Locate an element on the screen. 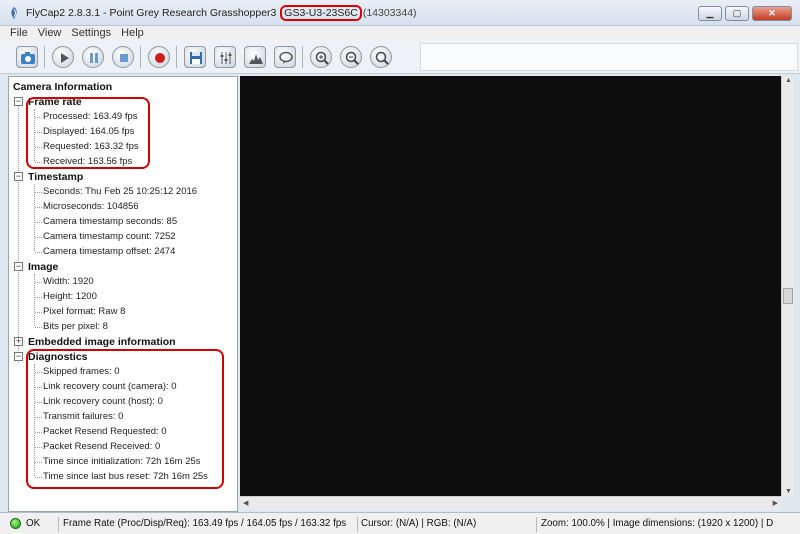 This screenshot has width=800, height=534. window-title-serial: (14303344) is located at coordinates (389, 13).